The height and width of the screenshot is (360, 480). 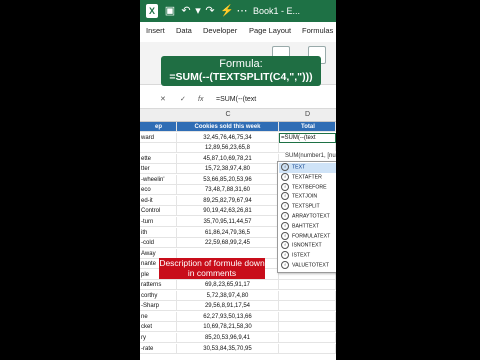 What do you see at coordinates (227, 11) in the screenshot?
I see `quick-access-icon: ⚡` at bounding box center [227, 11].